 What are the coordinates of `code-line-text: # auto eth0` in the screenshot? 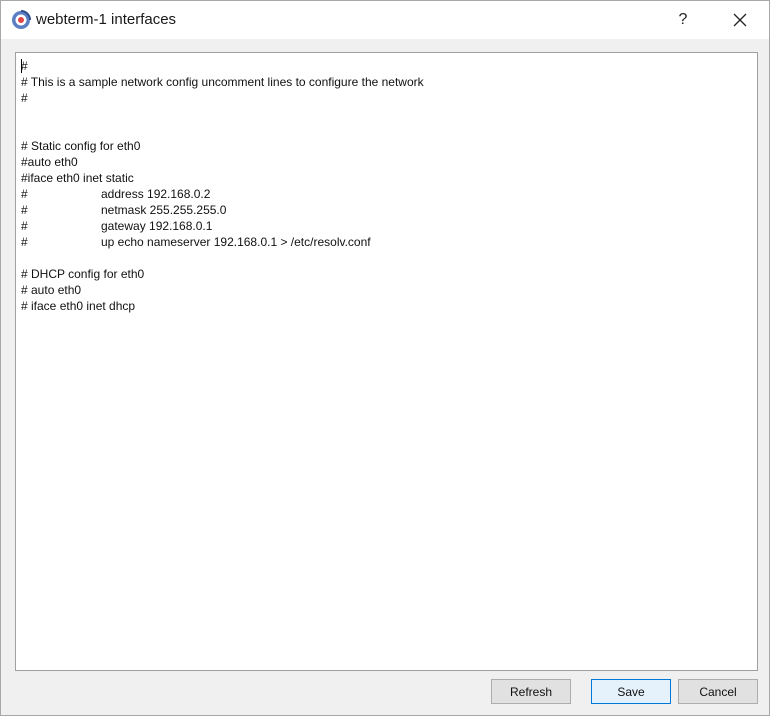 It's located at (51, 290).